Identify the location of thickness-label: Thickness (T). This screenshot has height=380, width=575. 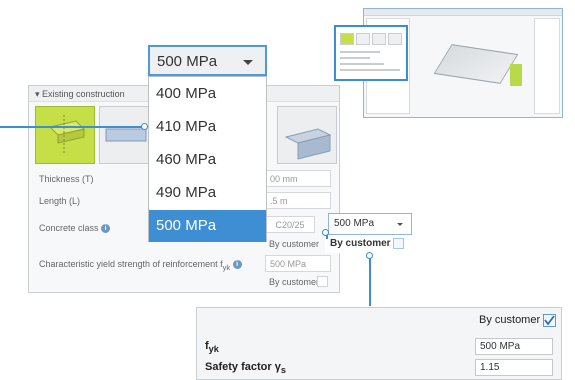
(66, 179).